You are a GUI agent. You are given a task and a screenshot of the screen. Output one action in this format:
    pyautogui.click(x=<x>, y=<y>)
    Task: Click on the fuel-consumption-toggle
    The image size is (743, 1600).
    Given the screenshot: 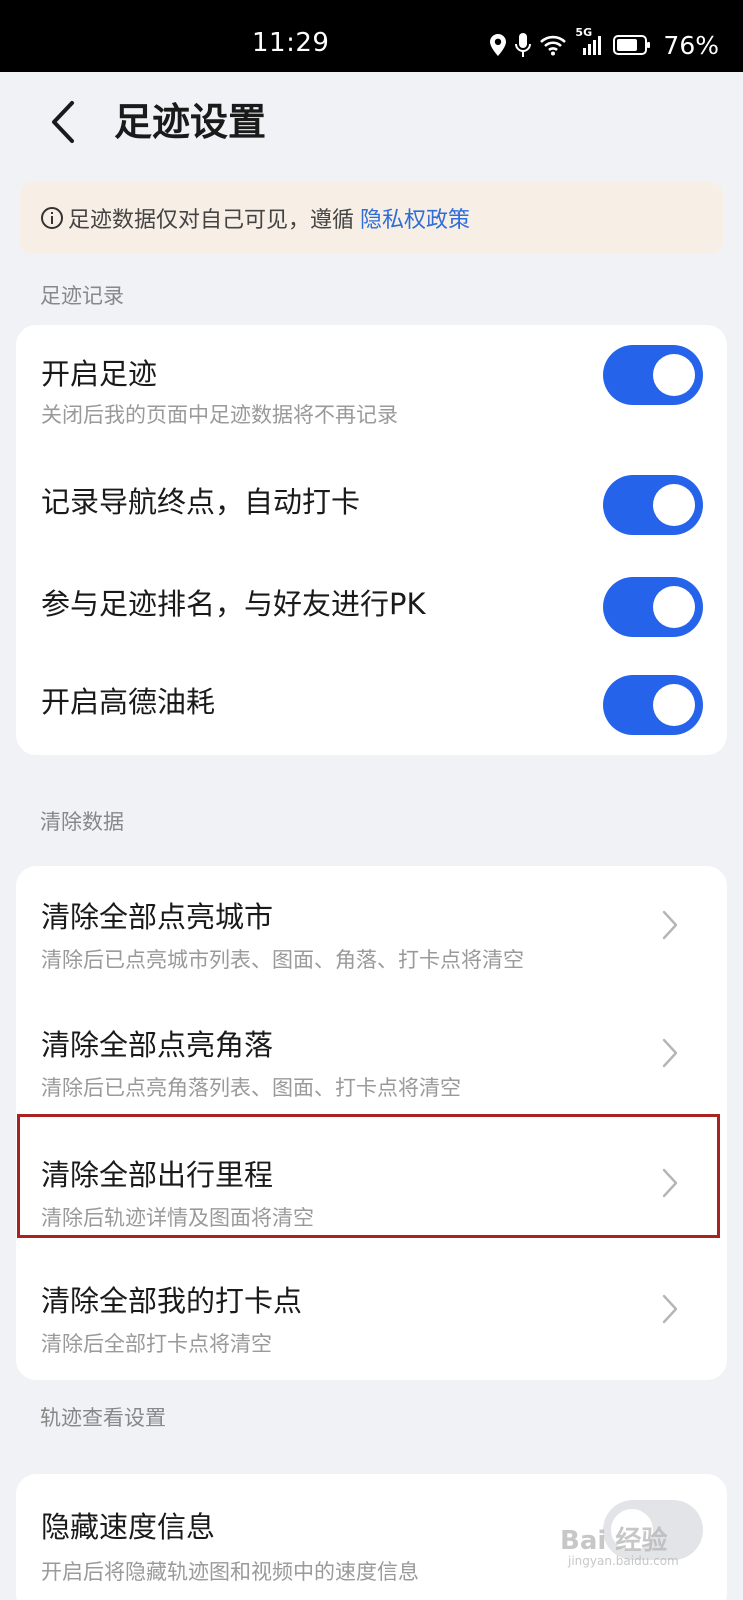 What is the action you would take?
    pyautogui.click(x=653, y=705)
    